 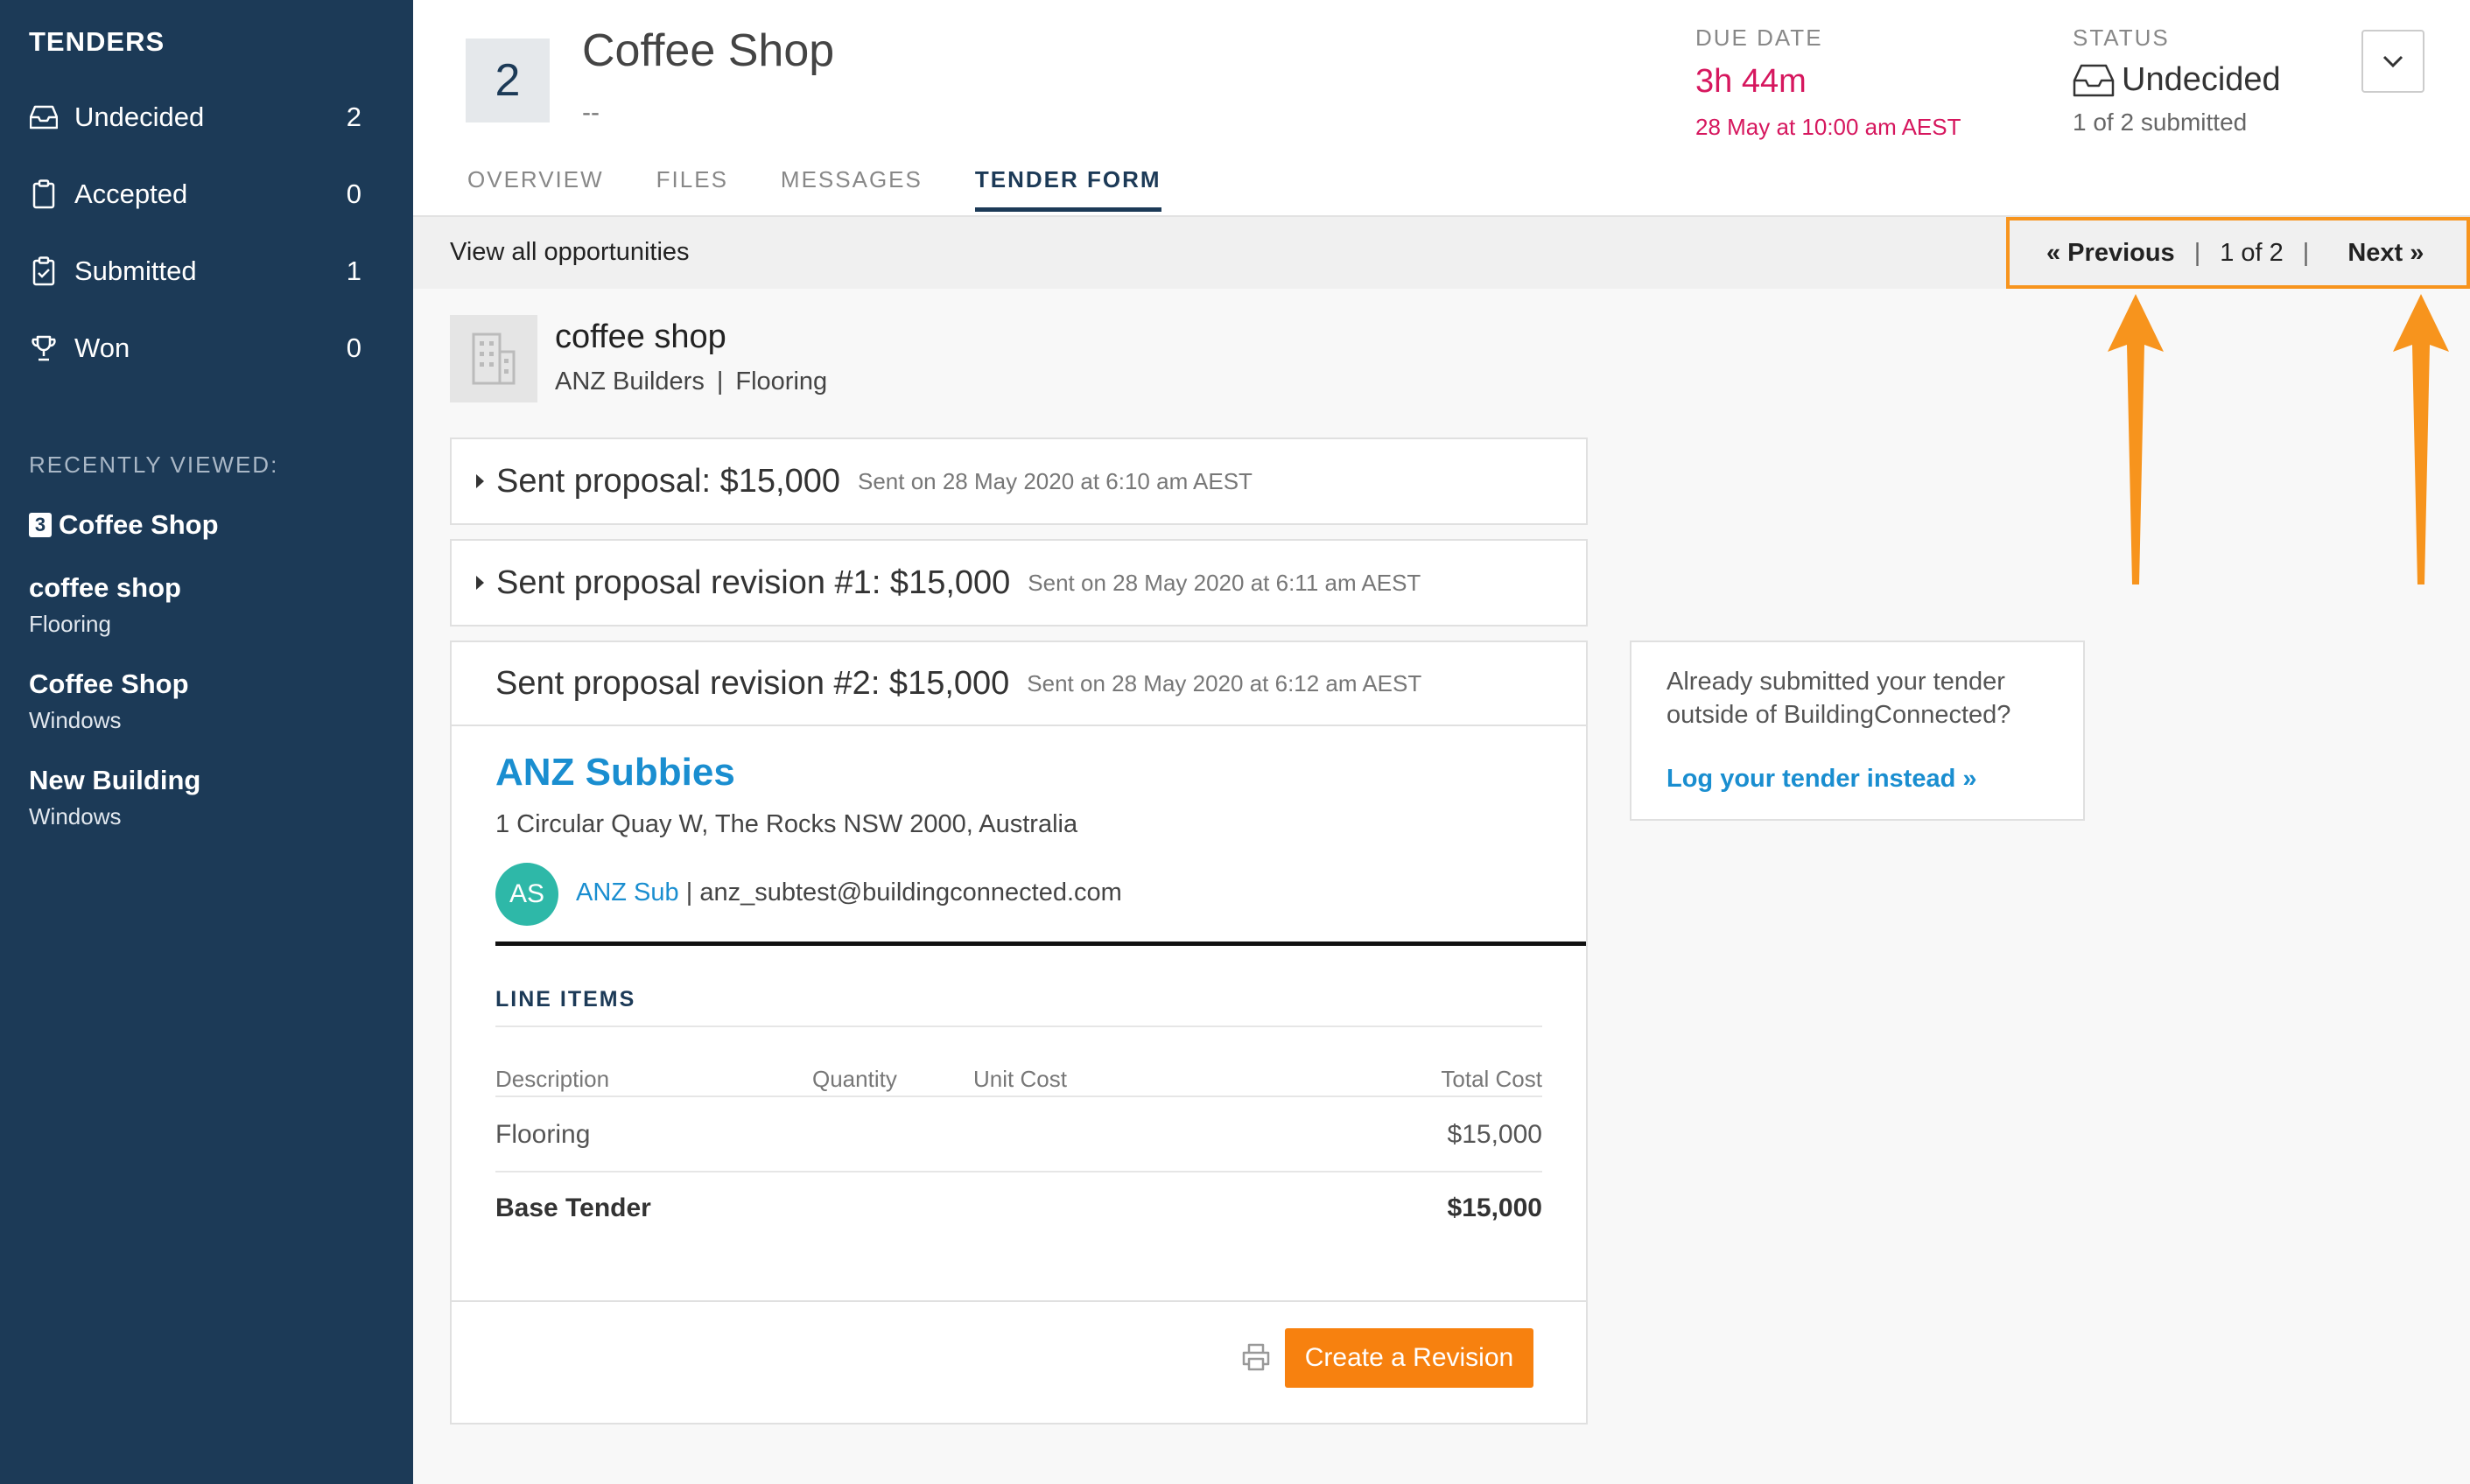 What do you see at coordinates (2385, 253) in the screenshot?
I see `next-button: Next »` at bounding box center [2385, 253].